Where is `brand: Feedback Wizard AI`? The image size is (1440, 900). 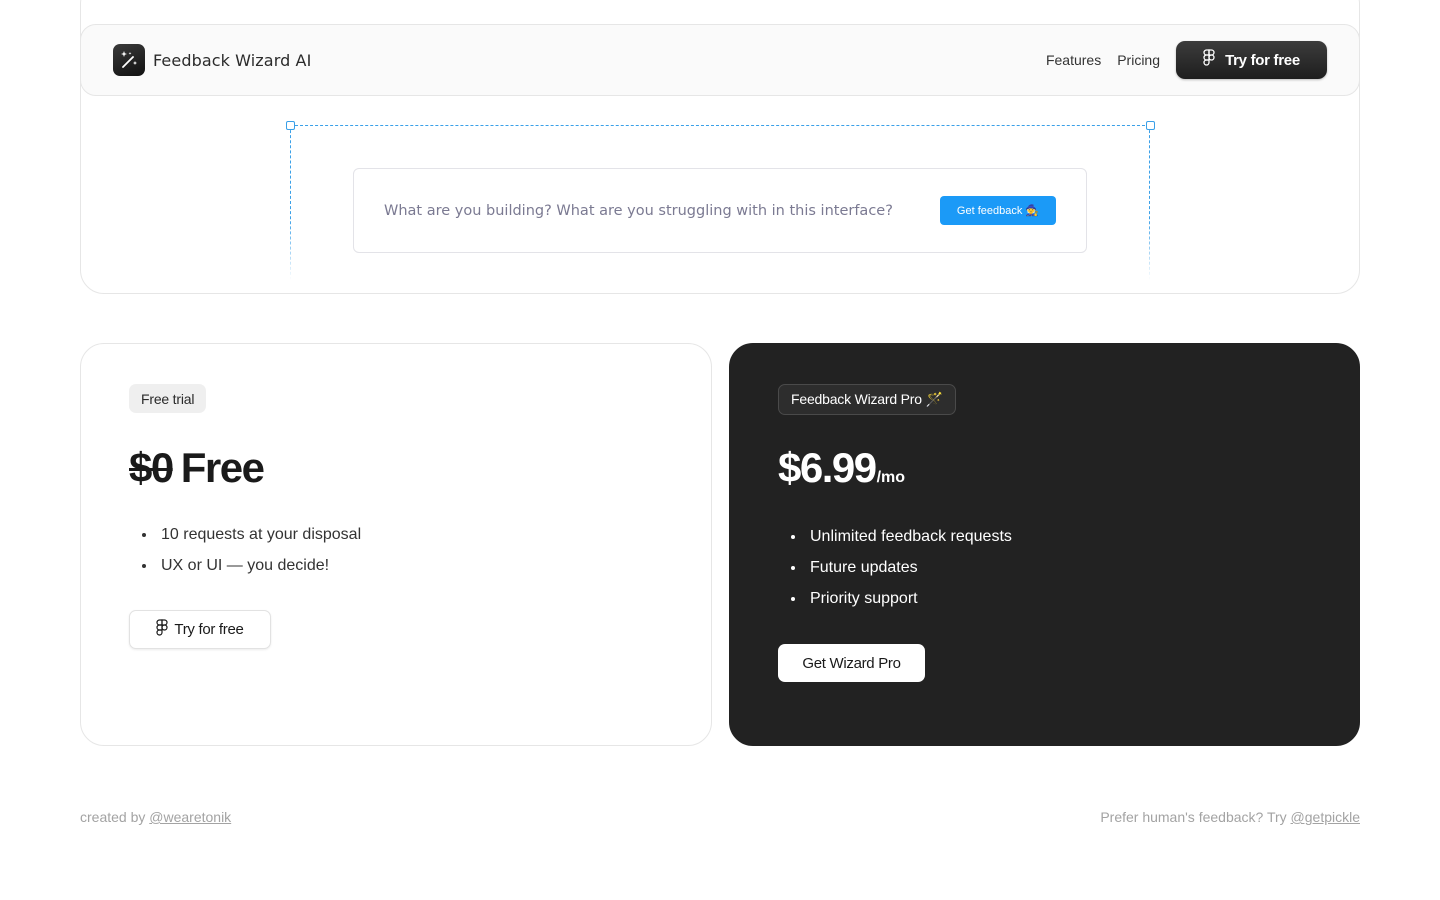
brand: Feedback Wizard AI is located at coordinates (212, 60).